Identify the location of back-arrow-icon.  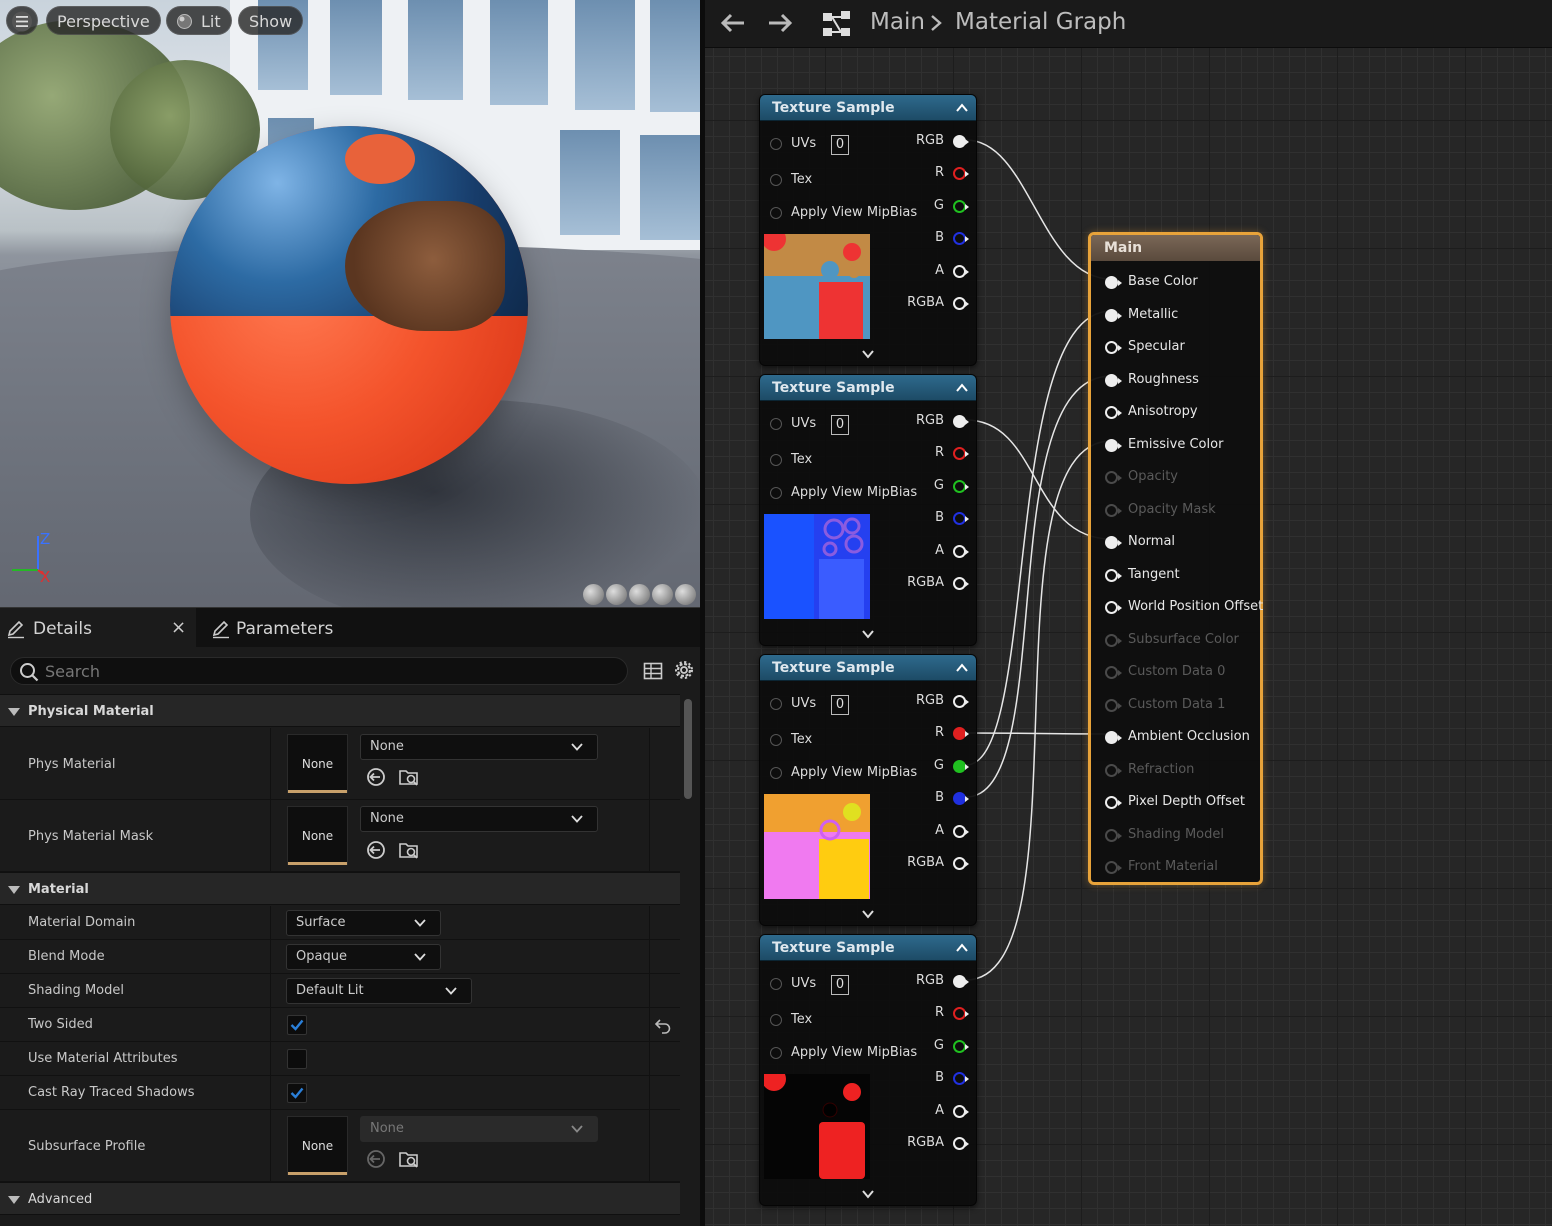
(733, 23).